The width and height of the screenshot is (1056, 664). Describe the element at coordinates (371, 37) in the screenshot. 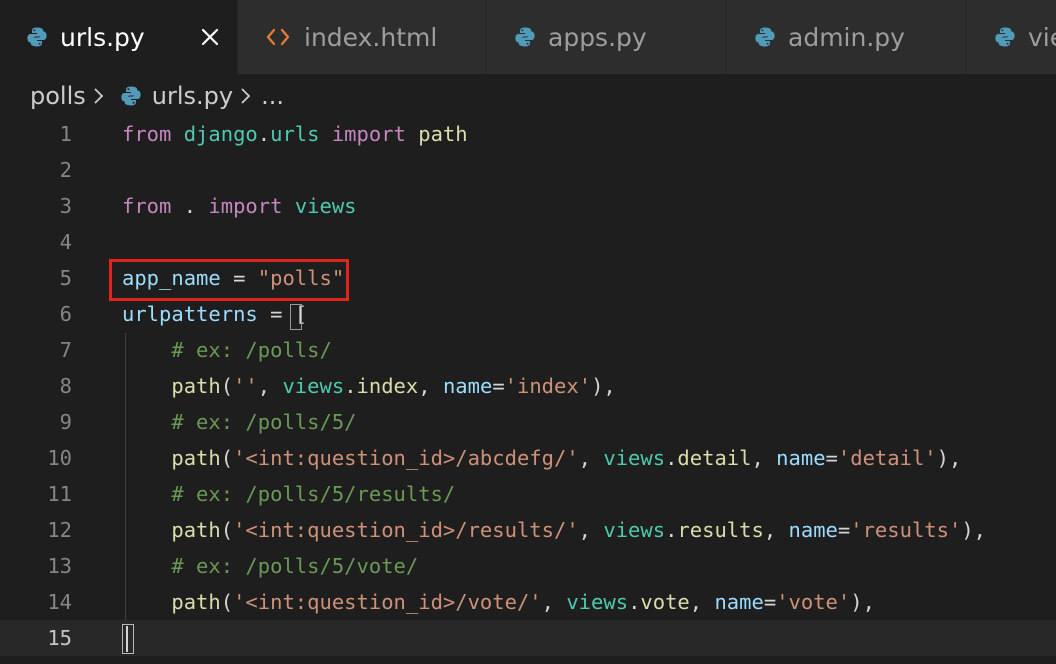

I see `tab-label: index.html` at that location.